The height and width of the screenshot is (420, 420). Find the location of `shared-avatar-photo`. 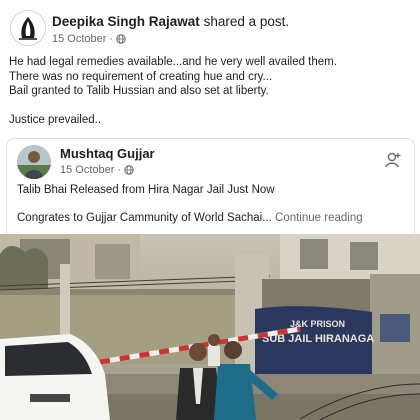

shared-avatar-photo is located at coordinates (34, 162).